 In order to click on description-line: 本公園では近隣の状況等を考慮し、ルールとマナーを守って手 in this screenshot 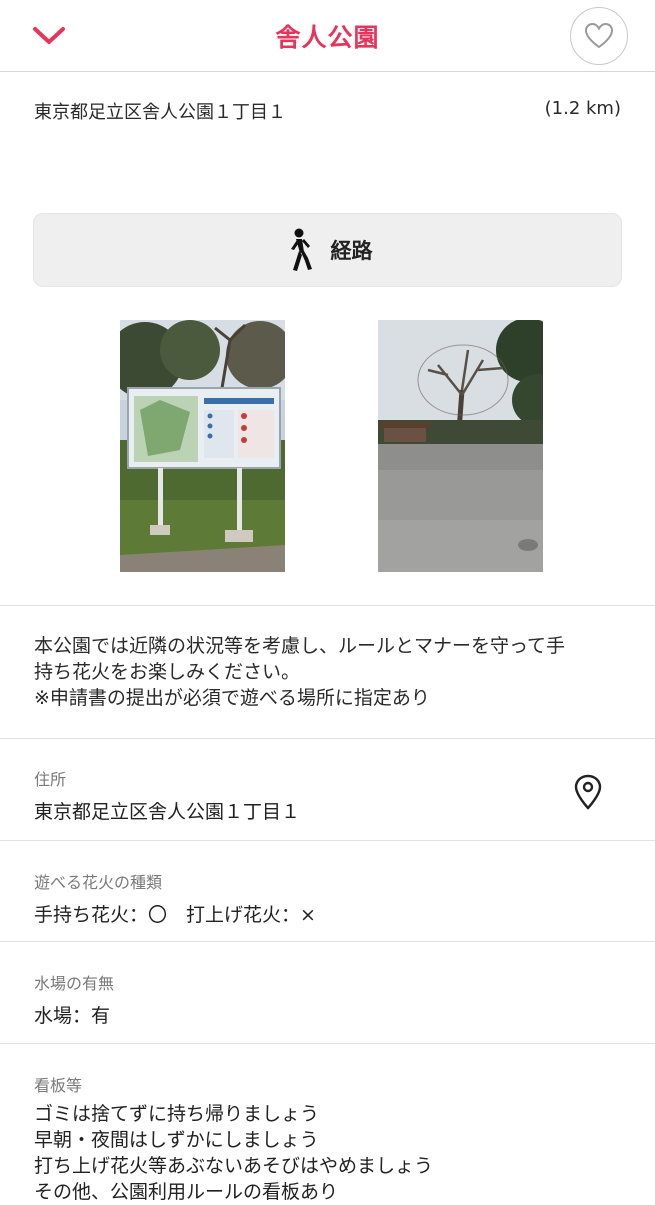, I will do `click(300, 646)`.